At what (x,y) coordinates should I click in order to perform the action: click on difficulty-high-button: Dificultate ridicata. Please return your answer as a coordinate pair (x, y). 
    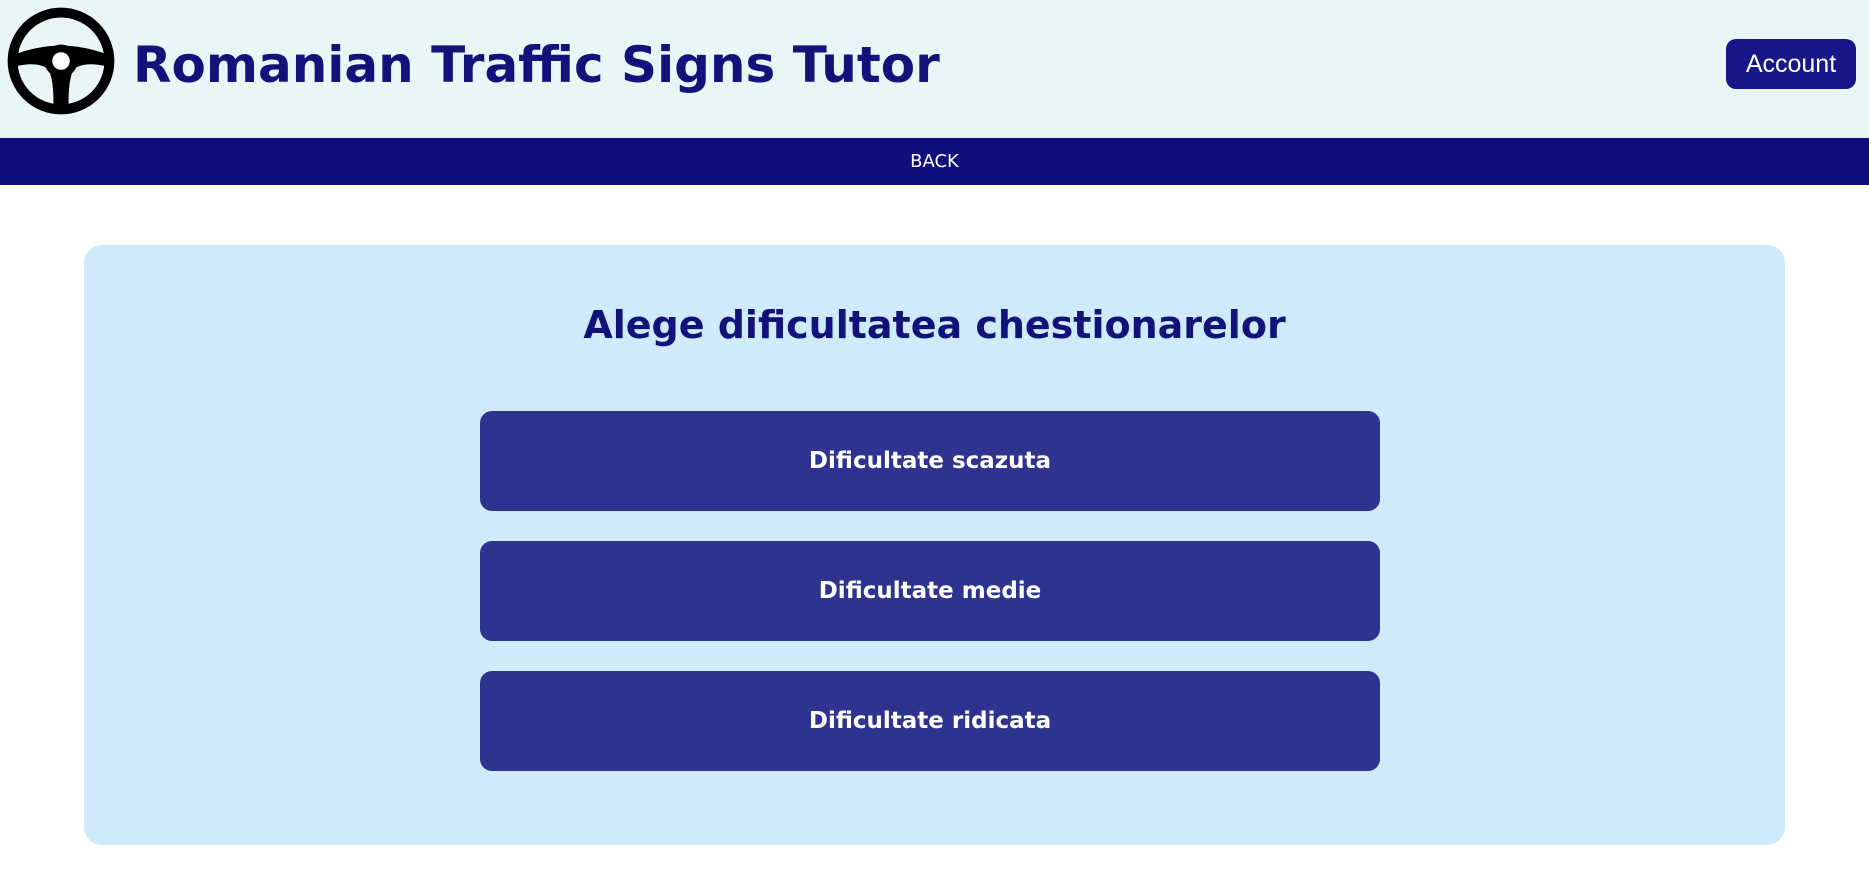
    Looking at the image, I should click on (930, 721).